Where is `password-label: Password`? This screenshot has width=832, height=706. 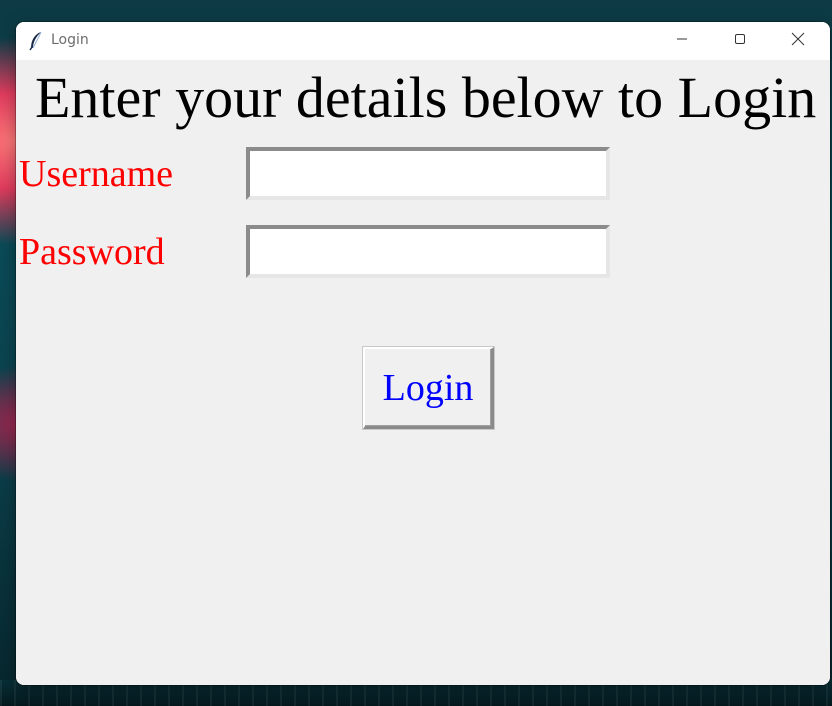
password-label: Password is located at coordinates (92, 252).